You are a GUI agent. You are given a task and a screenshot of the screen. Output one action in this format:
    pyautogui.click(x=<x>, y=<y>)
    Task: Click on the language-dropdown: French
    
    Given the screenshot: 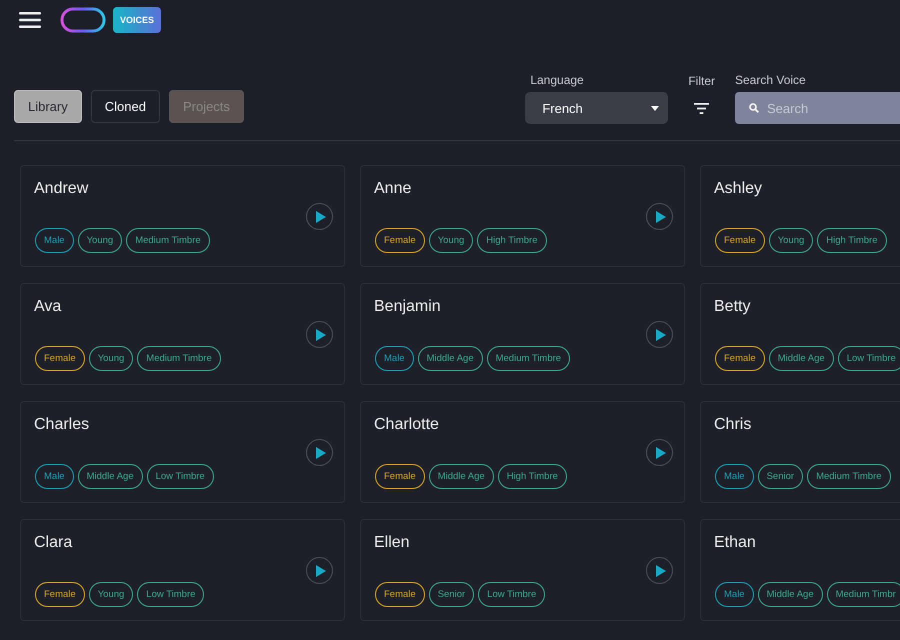 What is the action you would take?
    pyautogui.click(x=596, y=108)
    